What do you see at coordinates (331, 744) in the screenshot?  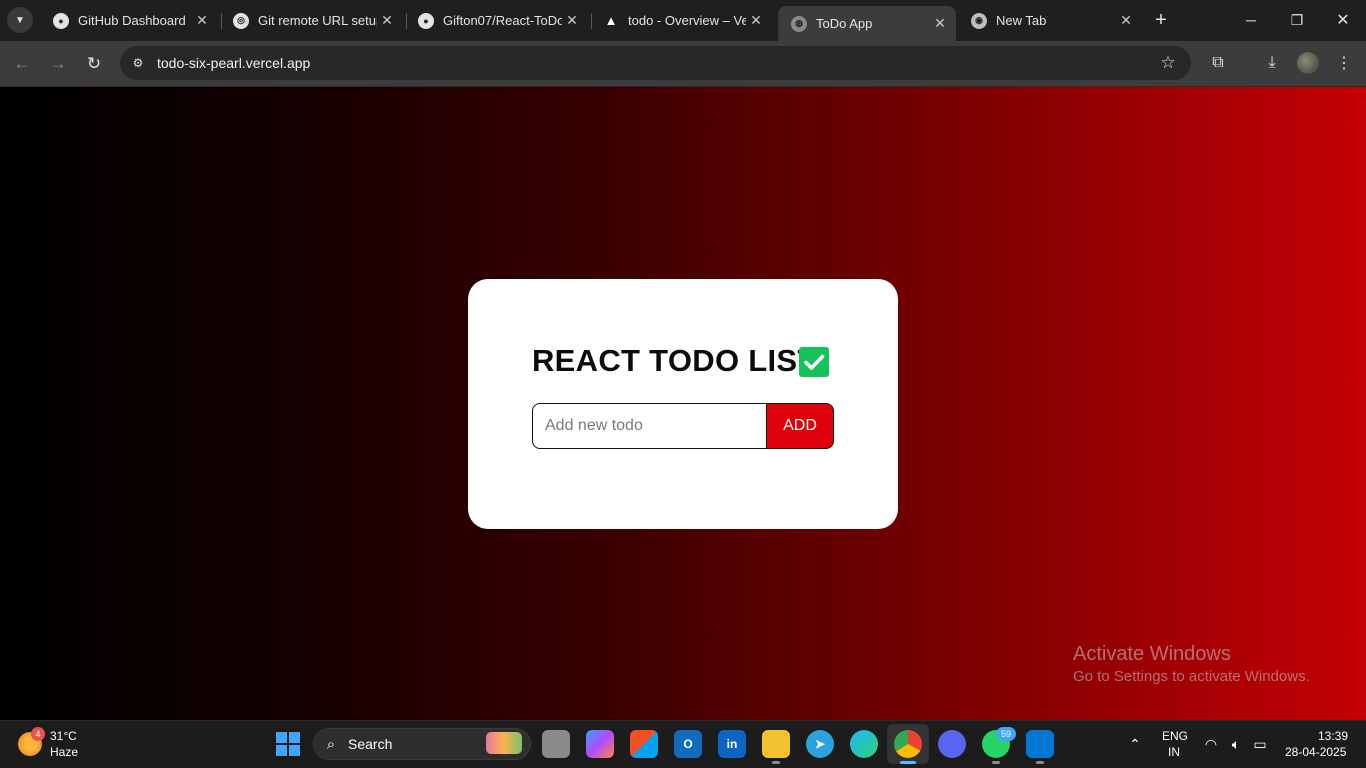 I see `search-icon: ⌕` at bounding box center [331, 744].